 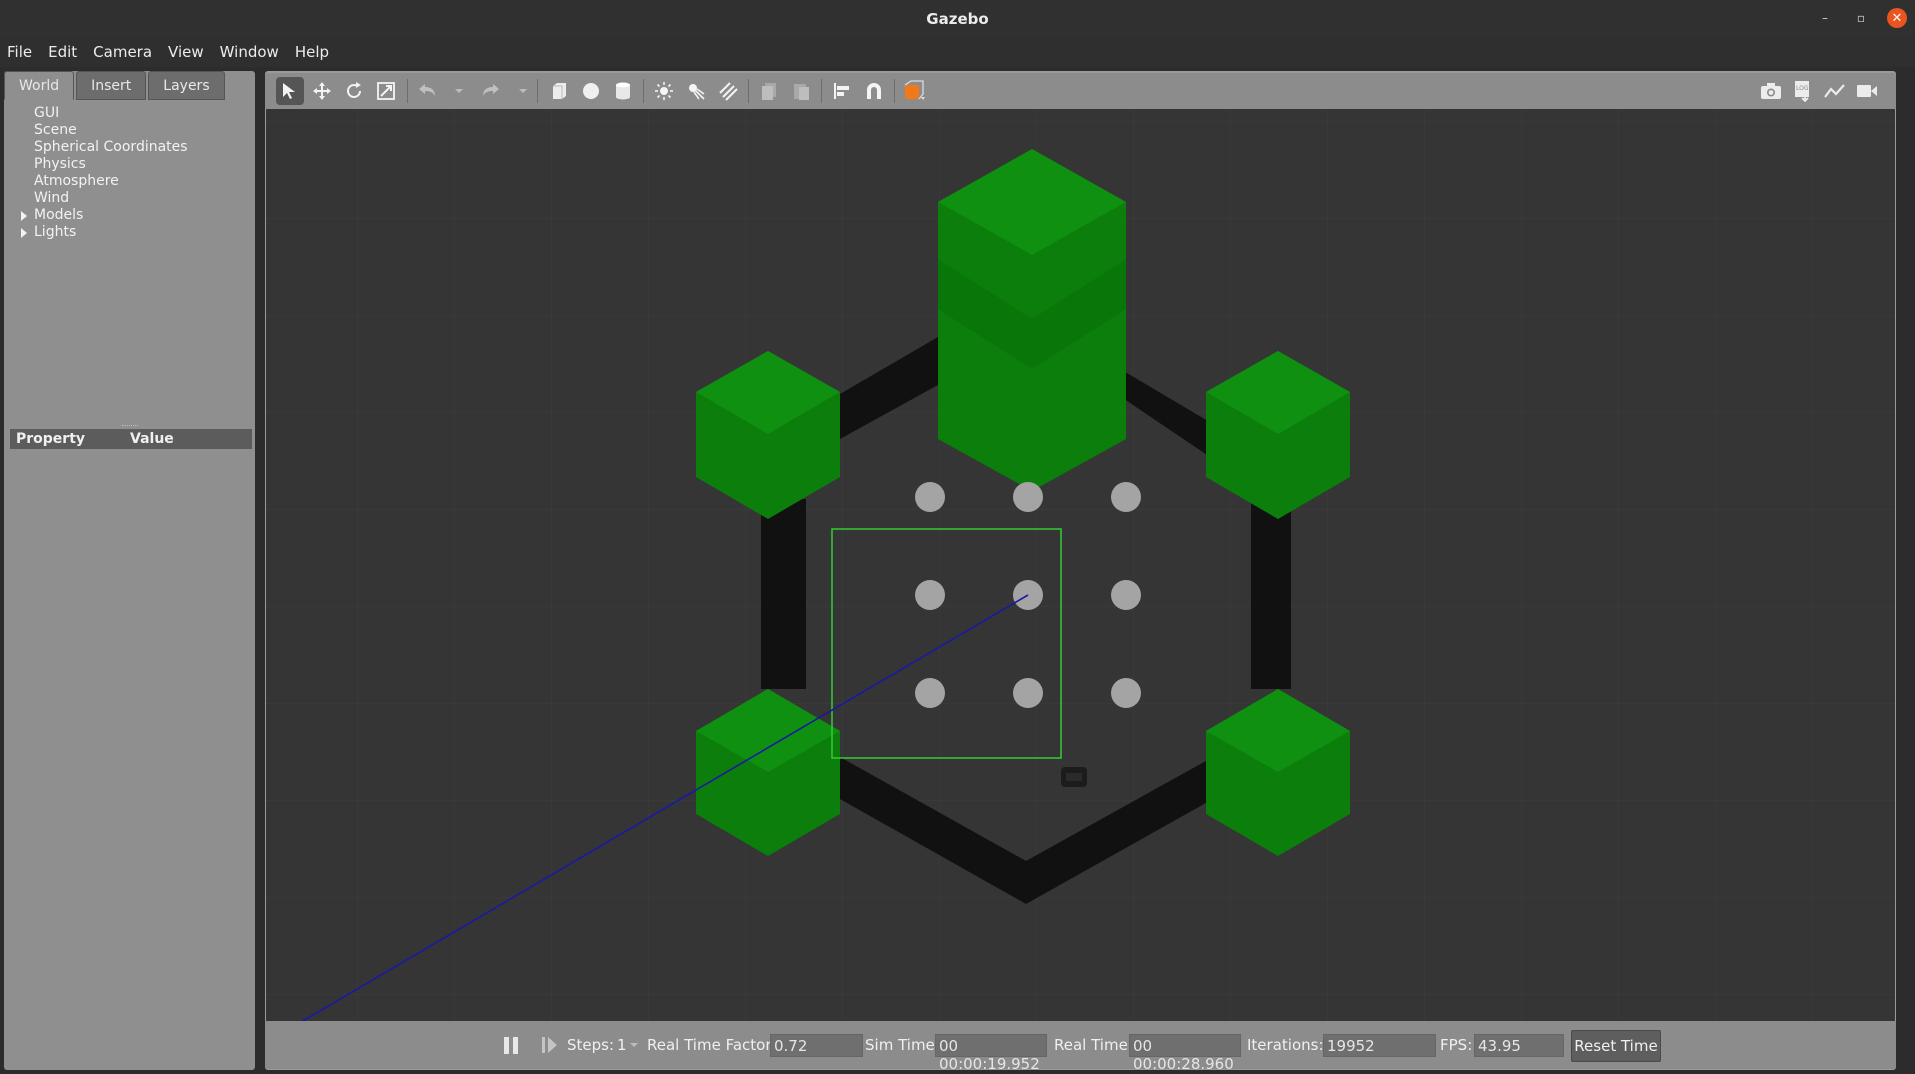 I want to click on point-light-icon, so click(x=664, y=91).